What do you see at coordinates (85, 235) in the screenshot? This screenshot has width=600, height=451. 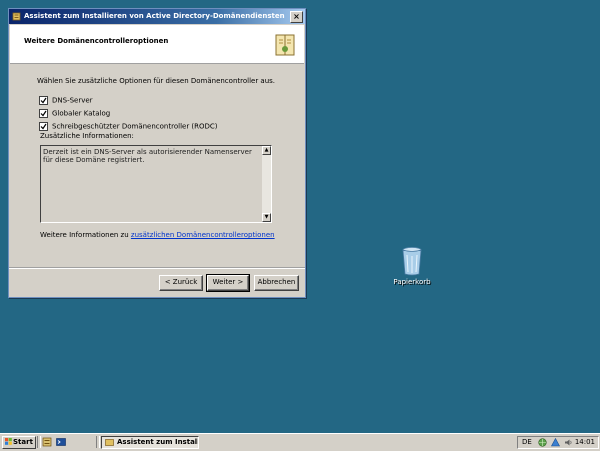 I see `more-info-prefix: Weitere Informationen zu` at bounding box center [85, 235].